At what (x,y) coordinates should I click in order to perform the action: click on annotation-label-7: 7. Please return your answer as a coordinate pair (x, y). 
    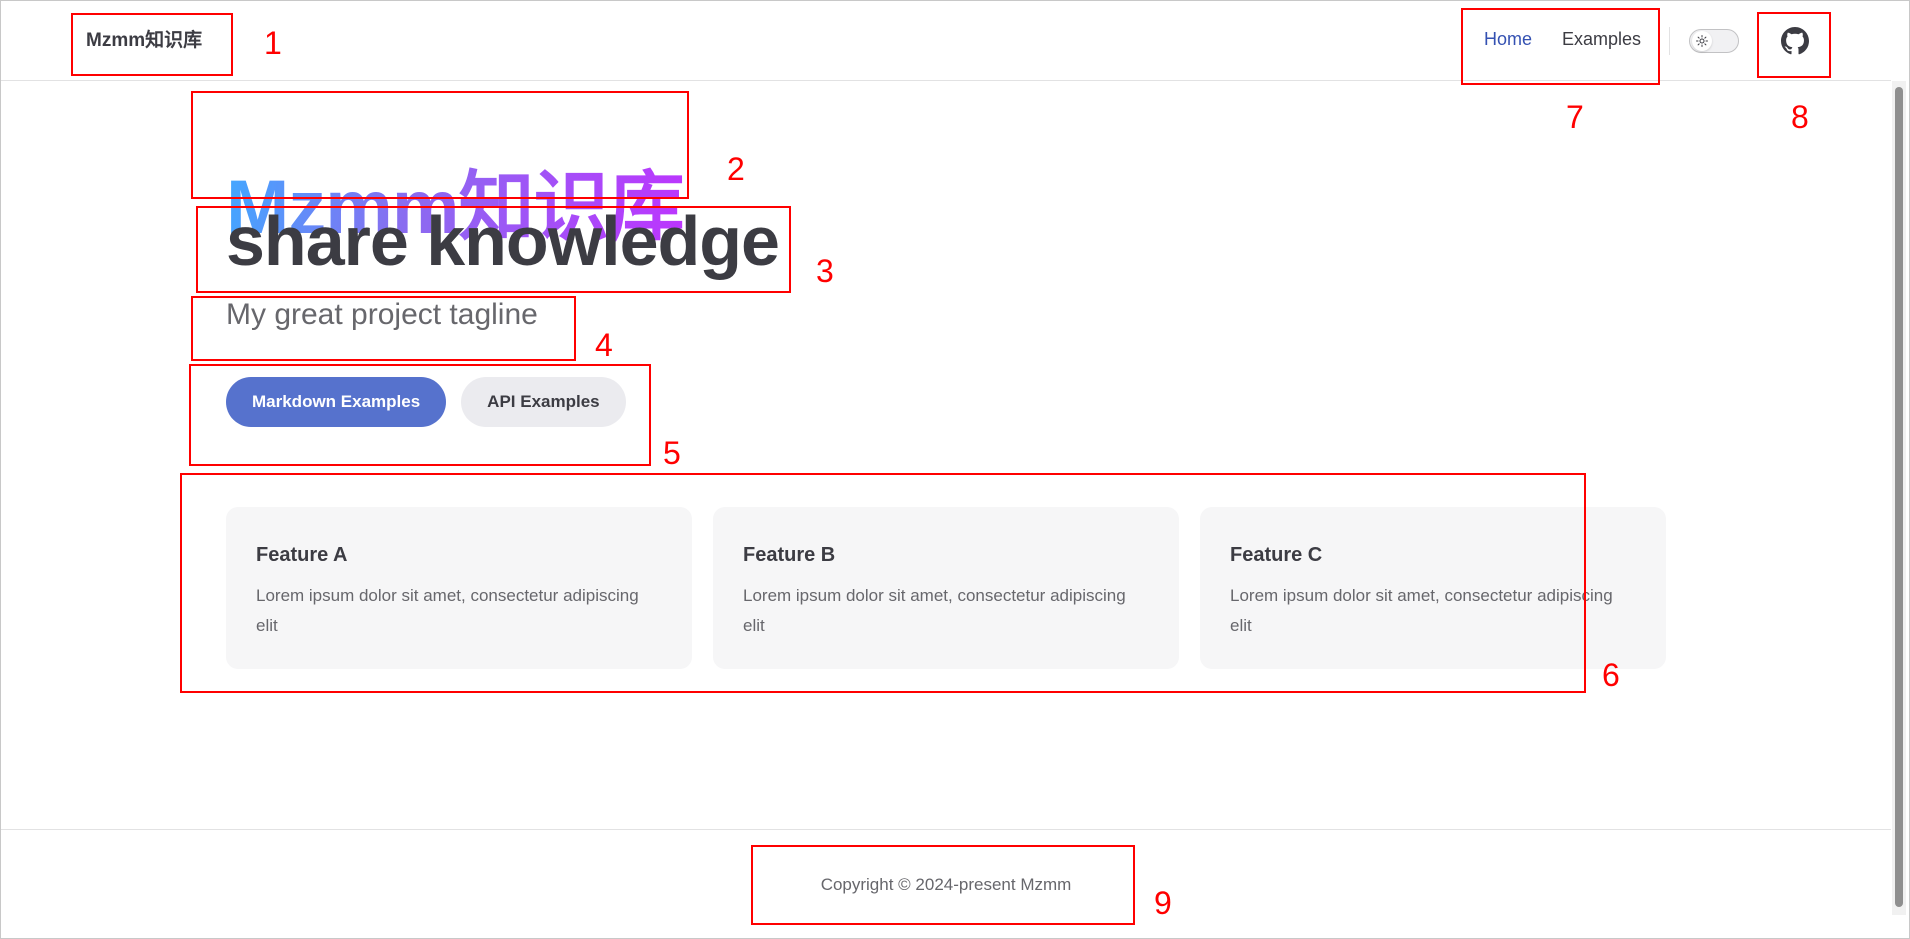
    Looking at the image, I should click on (1575, 117).